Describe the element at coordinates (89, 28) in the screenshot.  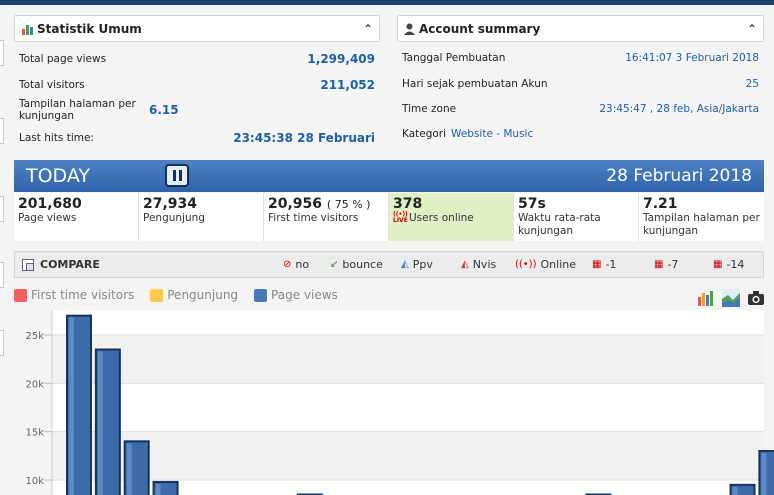
I see `panel-title: Statistik Umum` at that location.